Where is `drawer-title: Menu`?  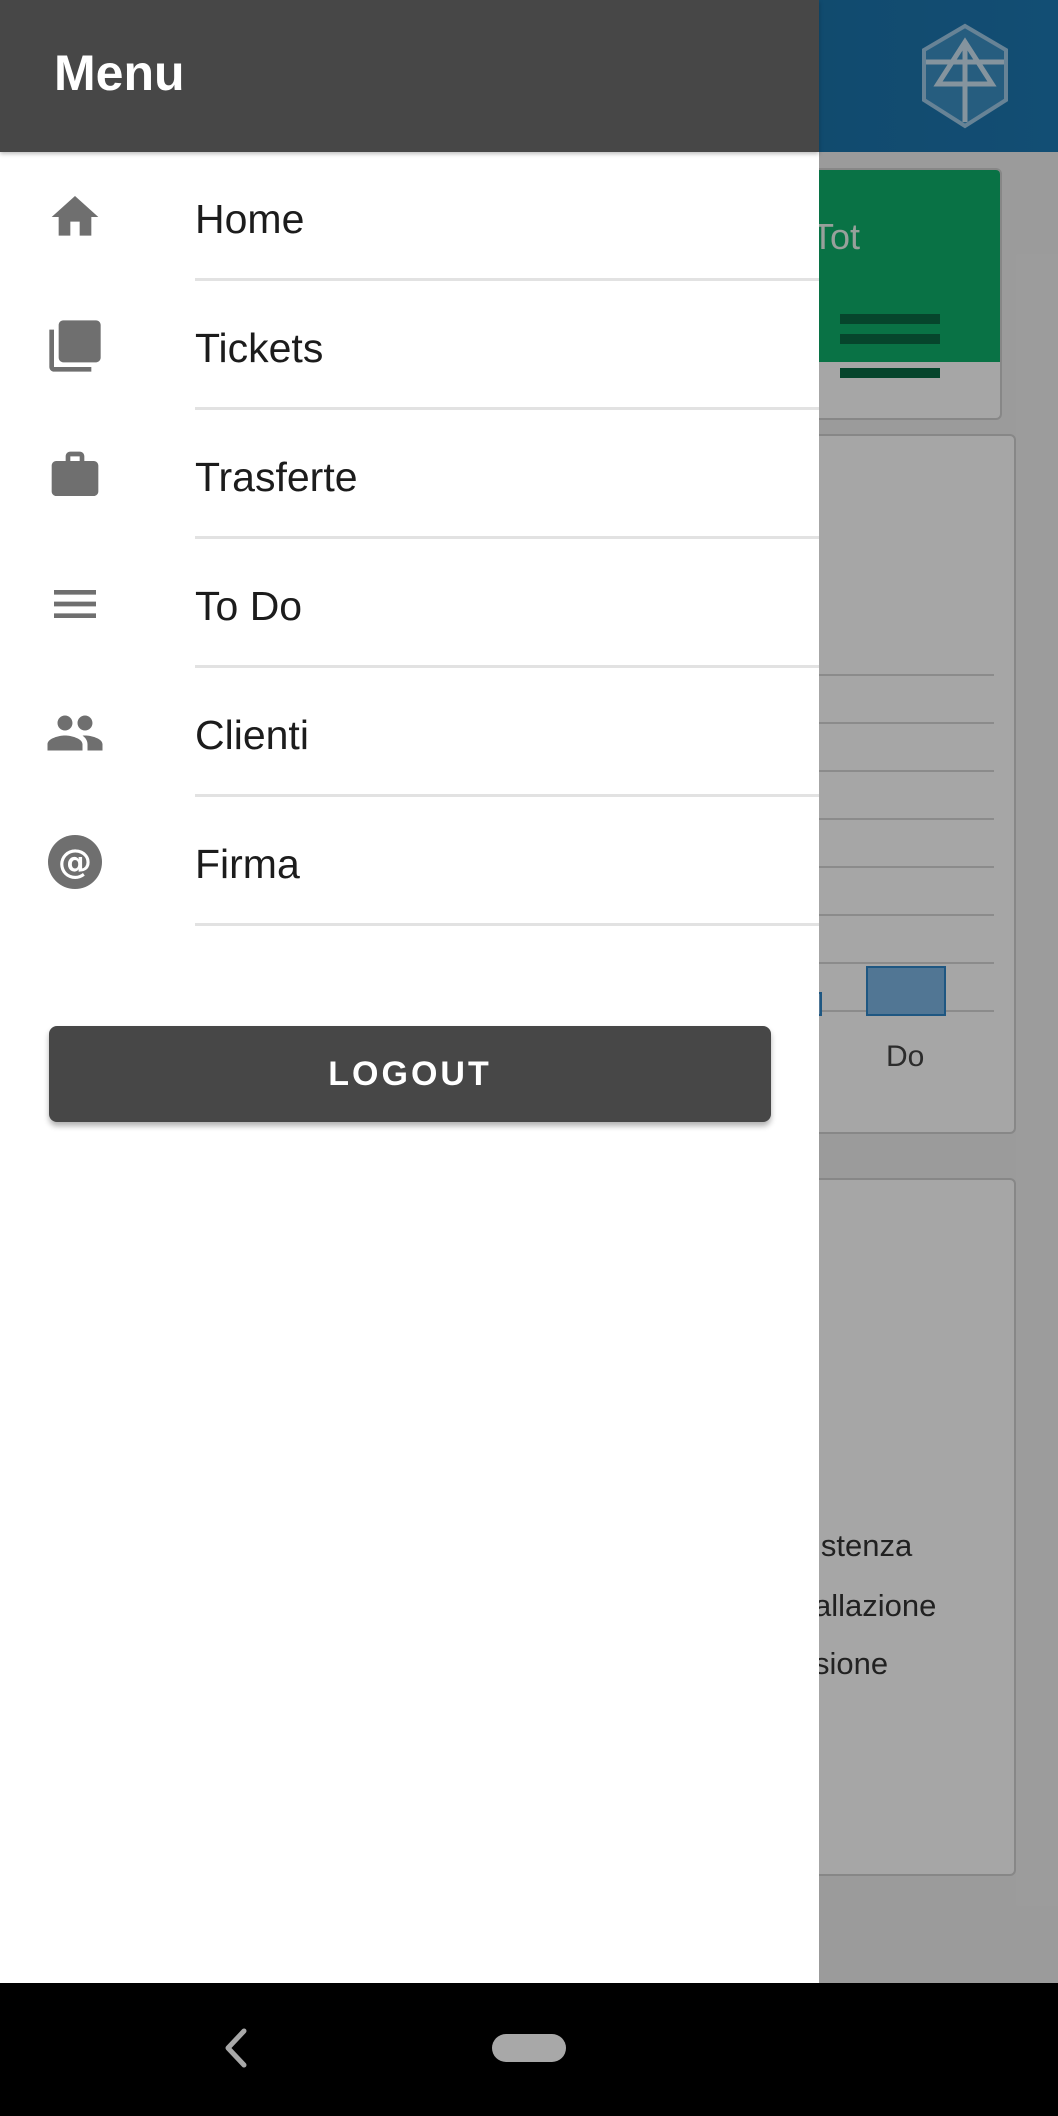
drawer-title: Menu is located at coordinates (119, 73).